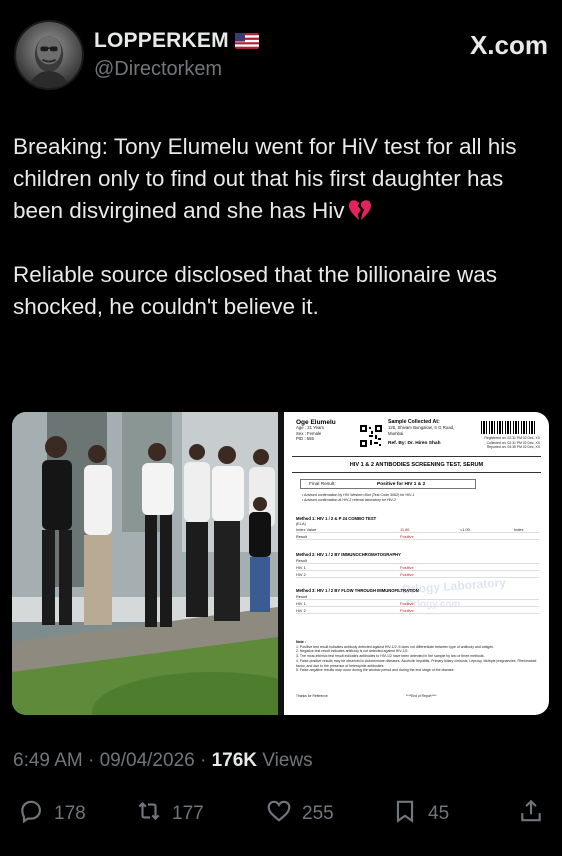 Image resolution: width=562 pixels, height=856 pixels. Describe the element at coordinates (170, 814) in the screenshot. I see `repost-button: 177` at that location.